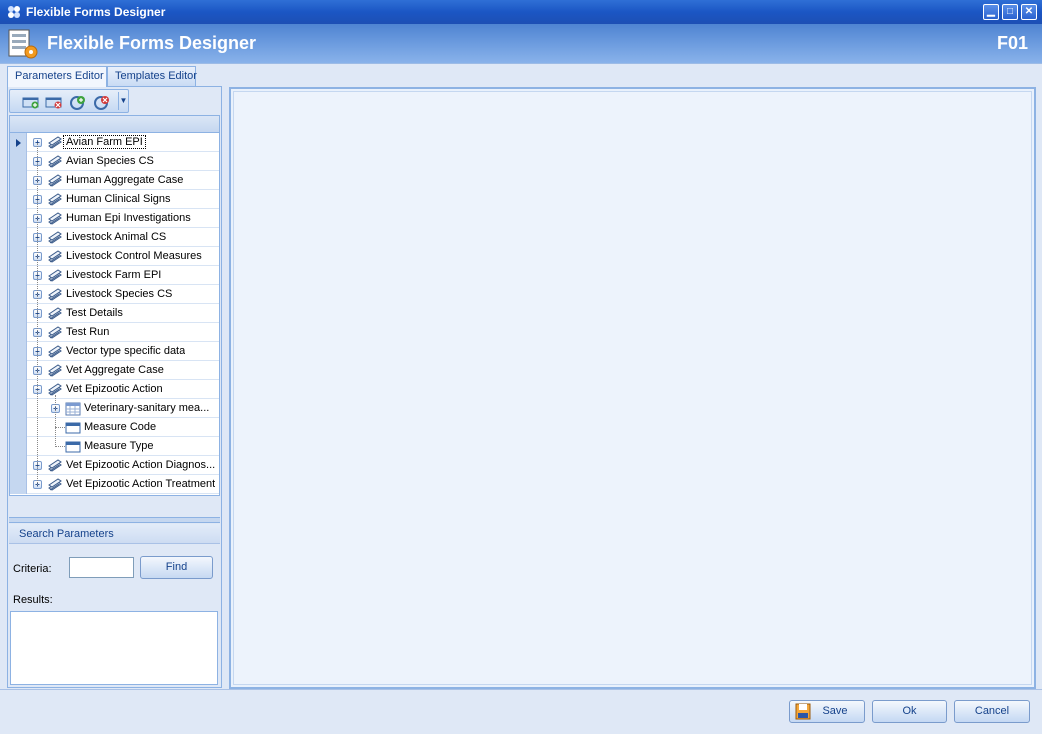  I want to click on tree-row: + Human Epi Investigations, so click(114, 218).